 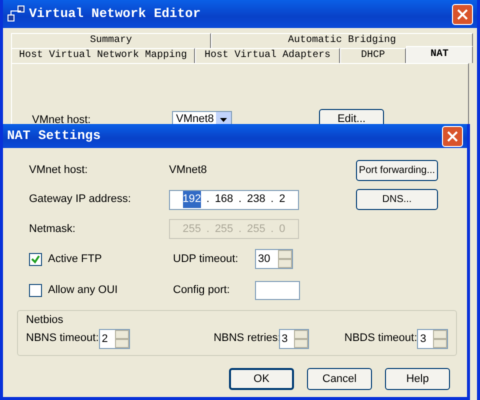 I want to click on ip-octet: 2, so click(x=282, y=200).